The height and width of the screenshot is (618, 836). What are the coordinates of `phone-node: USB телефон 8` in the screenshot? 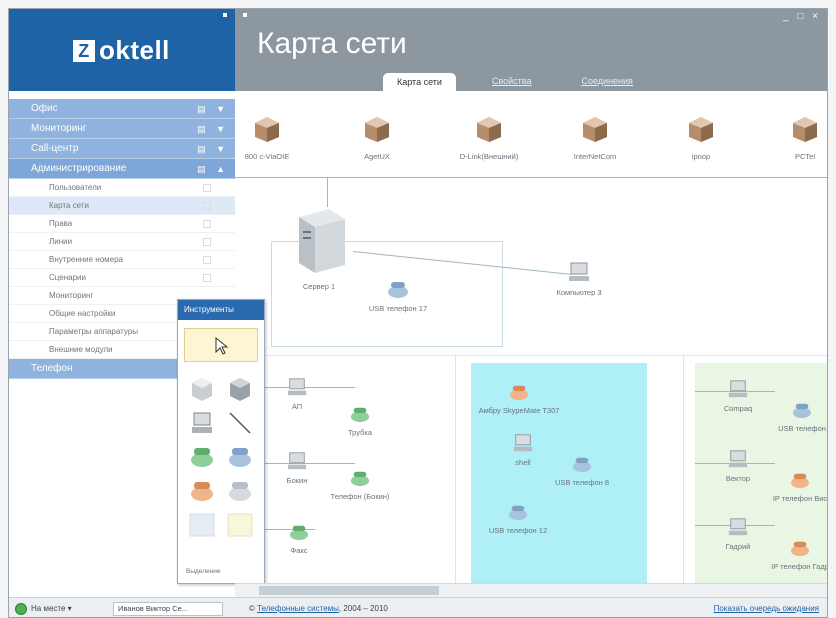 It's located at (582, 471).